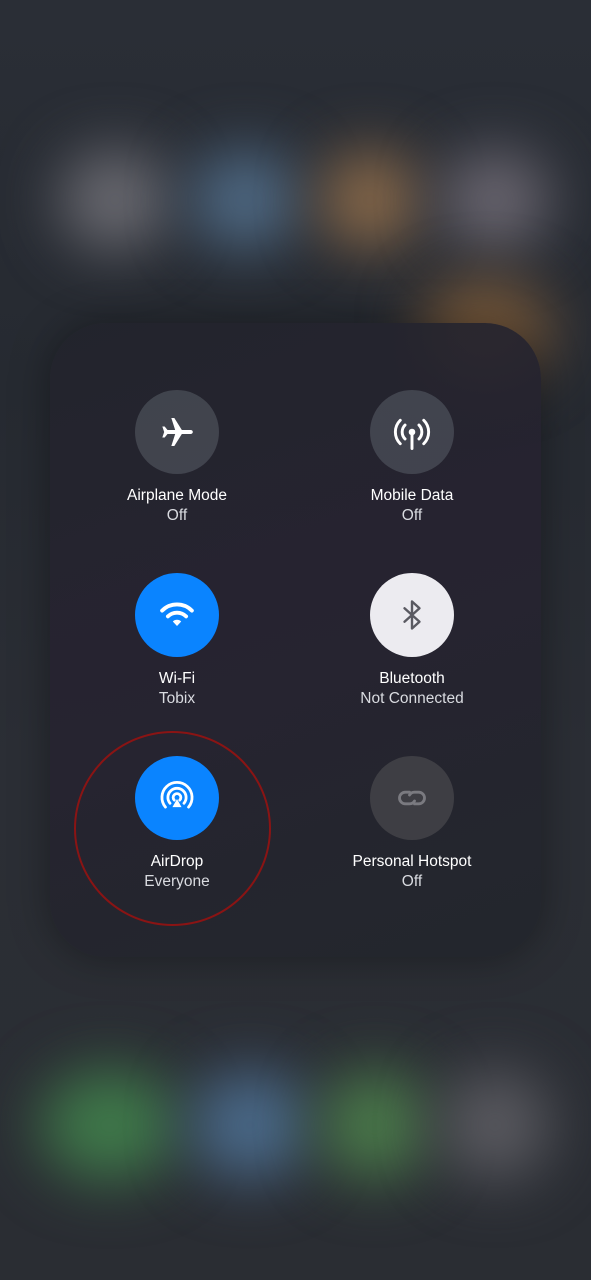 This screenshot has width=591, height=1280. I want to click on personal-hotspot-tile: Personal Hotspot Off, so click(412, 824).